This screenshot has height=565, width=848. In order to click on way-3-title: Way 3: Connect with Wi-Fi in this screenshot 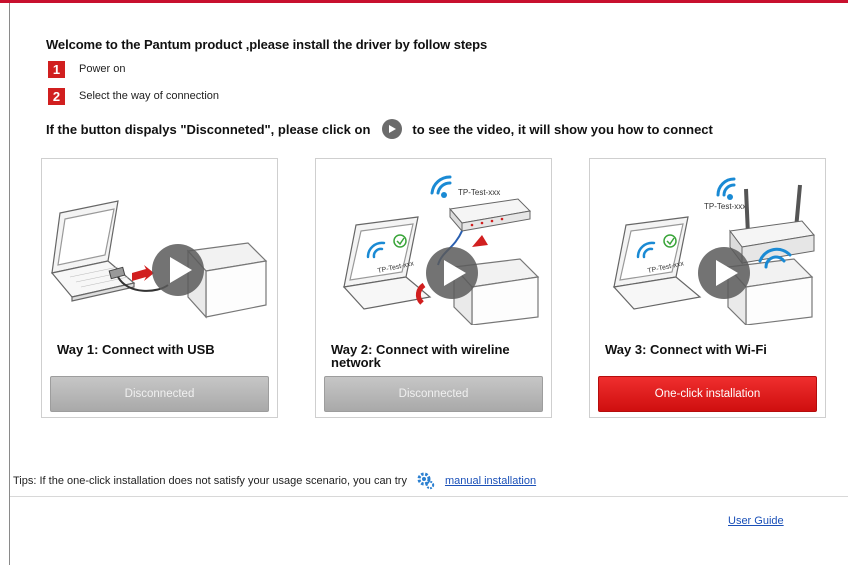, I will do `click(686, 349)`.